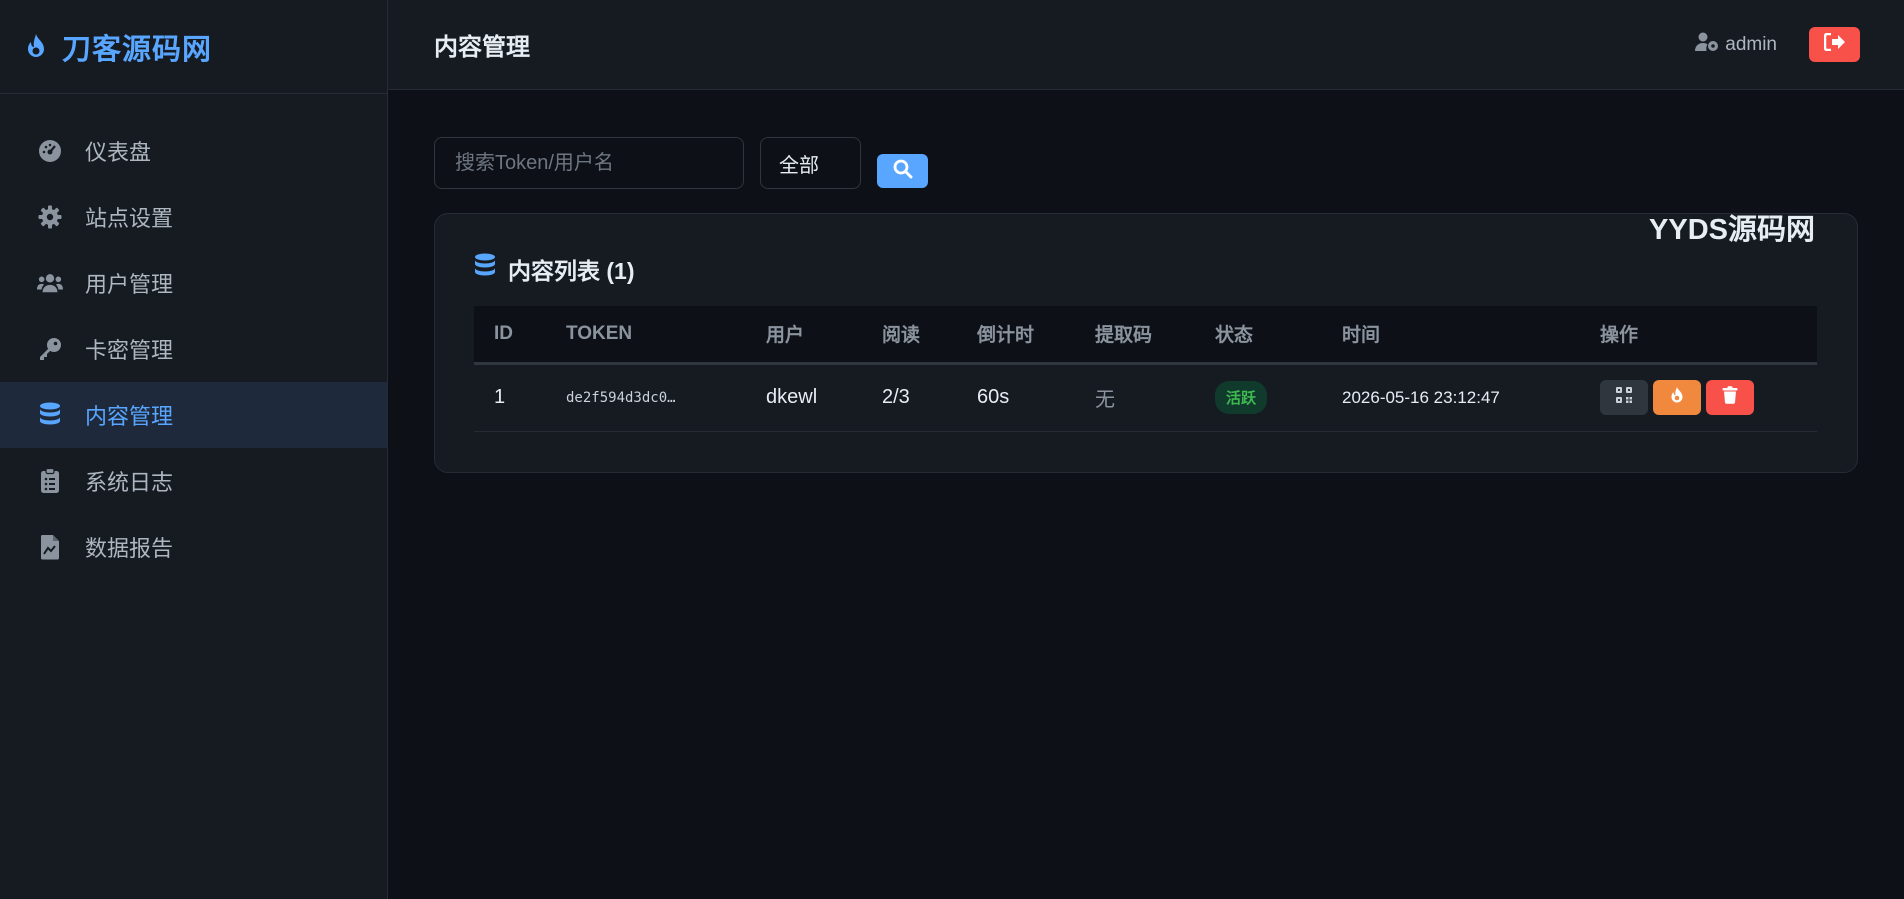 This screenshot has height=899, width=1904. Describe the element at coordinates (50, 217) in the screenshot. I see `gear-icon` at that location.